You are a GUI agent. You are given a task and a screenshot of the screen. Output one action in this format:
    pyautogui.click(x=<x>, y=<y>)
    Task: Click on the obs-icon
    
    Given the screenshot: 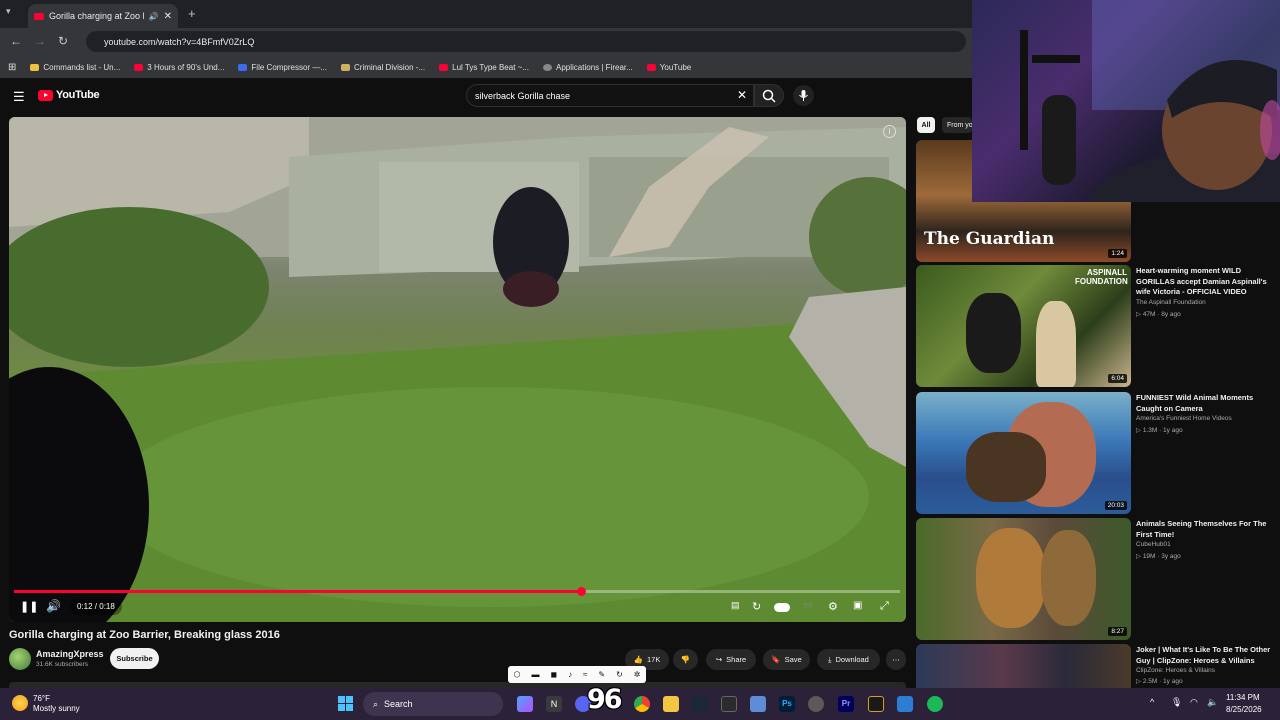 What is the action you would take?
    pyautogui.click(x=816, y=704)
    